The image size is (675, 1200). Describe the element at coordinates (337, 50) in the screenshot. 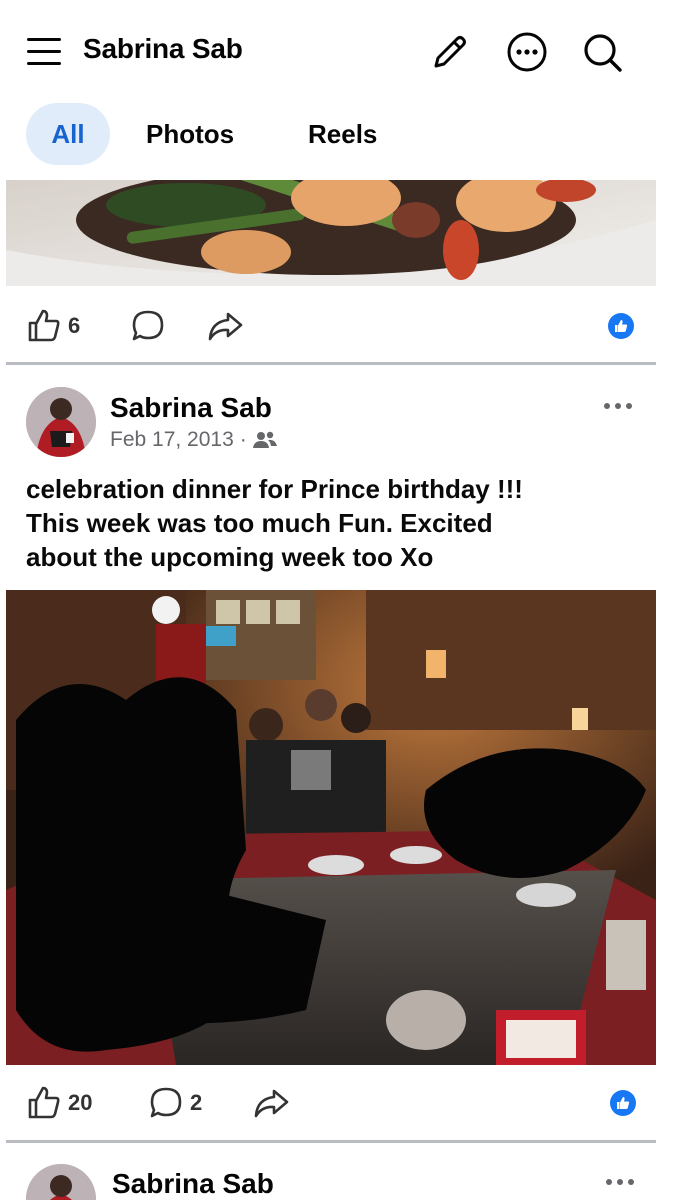

I see `page-header: Sabrina Sab` at that location.